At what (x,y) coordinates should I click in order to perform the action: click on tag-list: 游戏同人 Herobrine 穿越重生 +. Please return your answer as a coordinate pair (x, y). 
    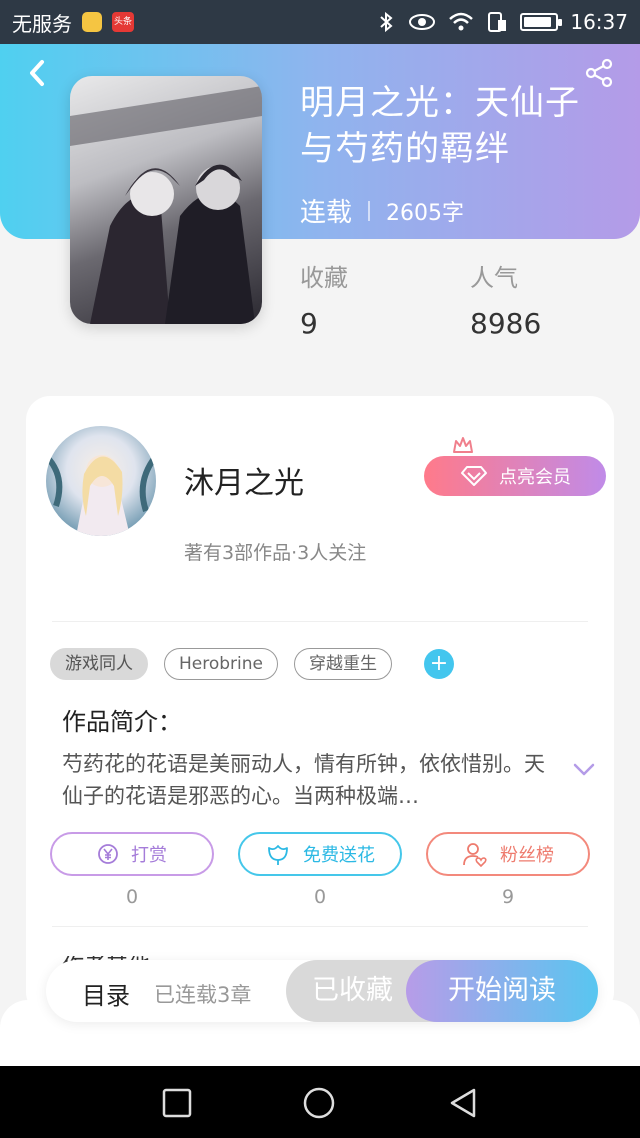
    Looking at the image, I should click on (252, 664).